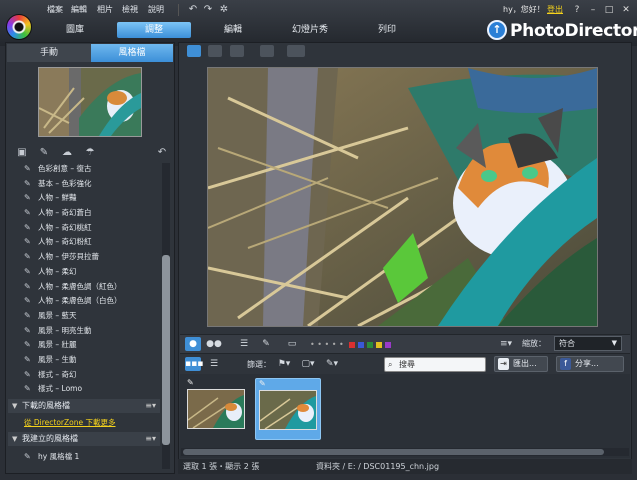 The height and width of the screenshot is (480, 637). Describe the element at coordinates (593, 10) in the screenshot. I see `minimize-button: –` at that location.